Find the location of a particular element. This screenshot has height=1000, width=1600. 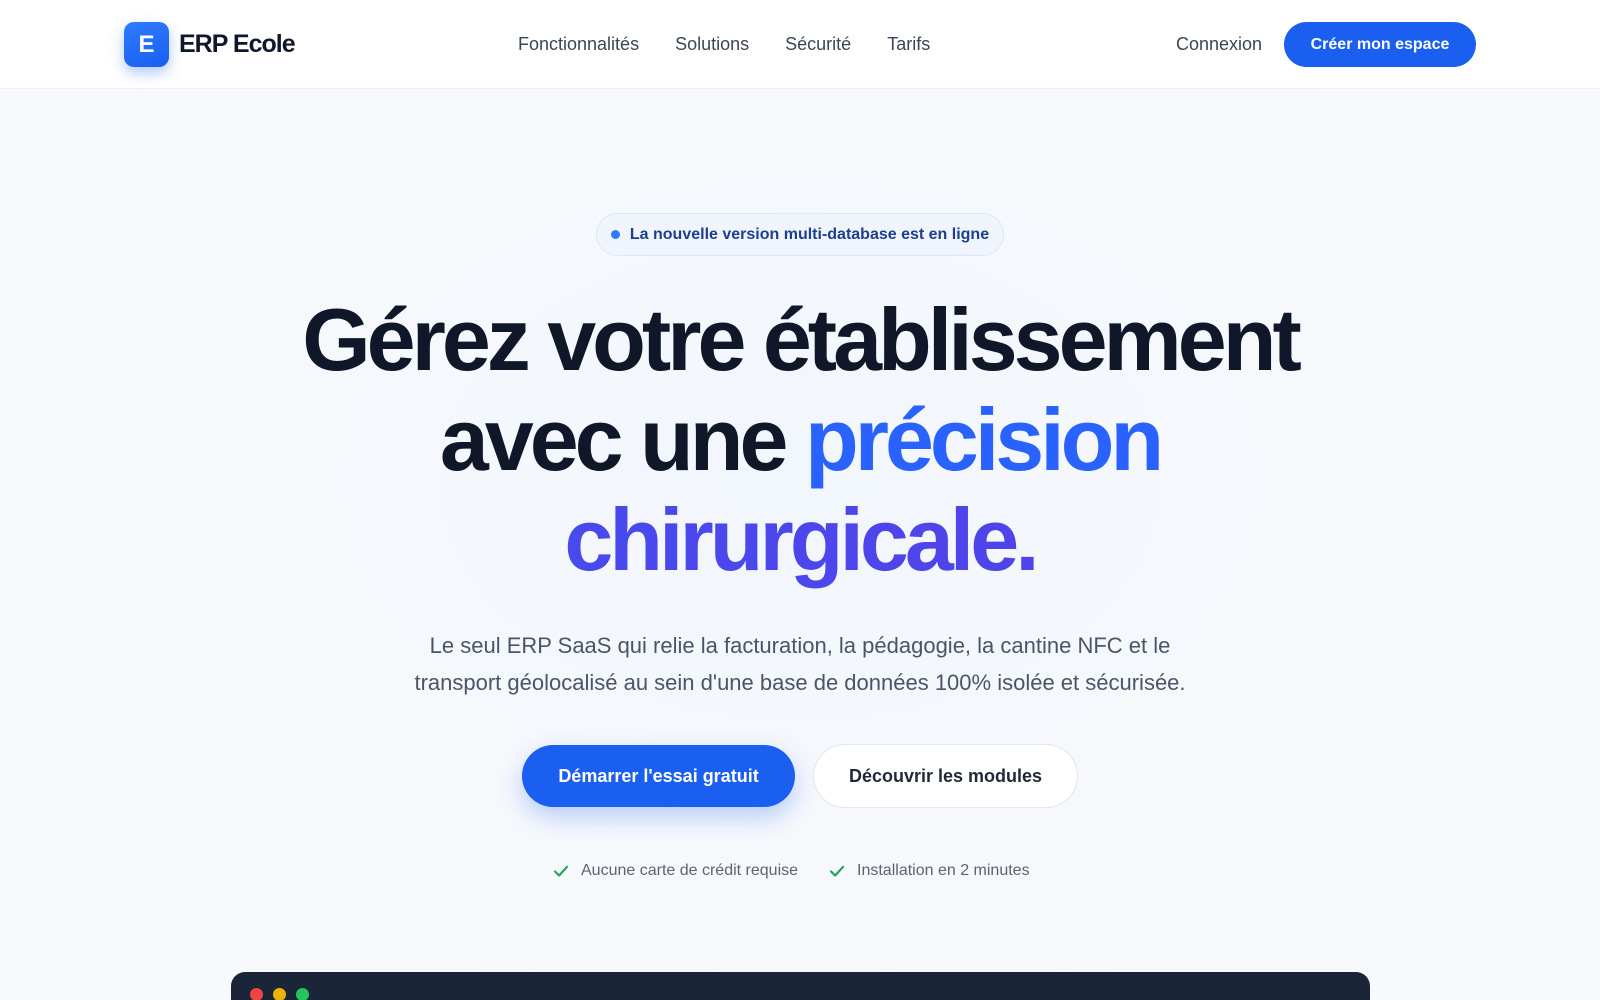

headline-accent-chirurgicale: chirurgicale. is located at coordinates (800, 540).